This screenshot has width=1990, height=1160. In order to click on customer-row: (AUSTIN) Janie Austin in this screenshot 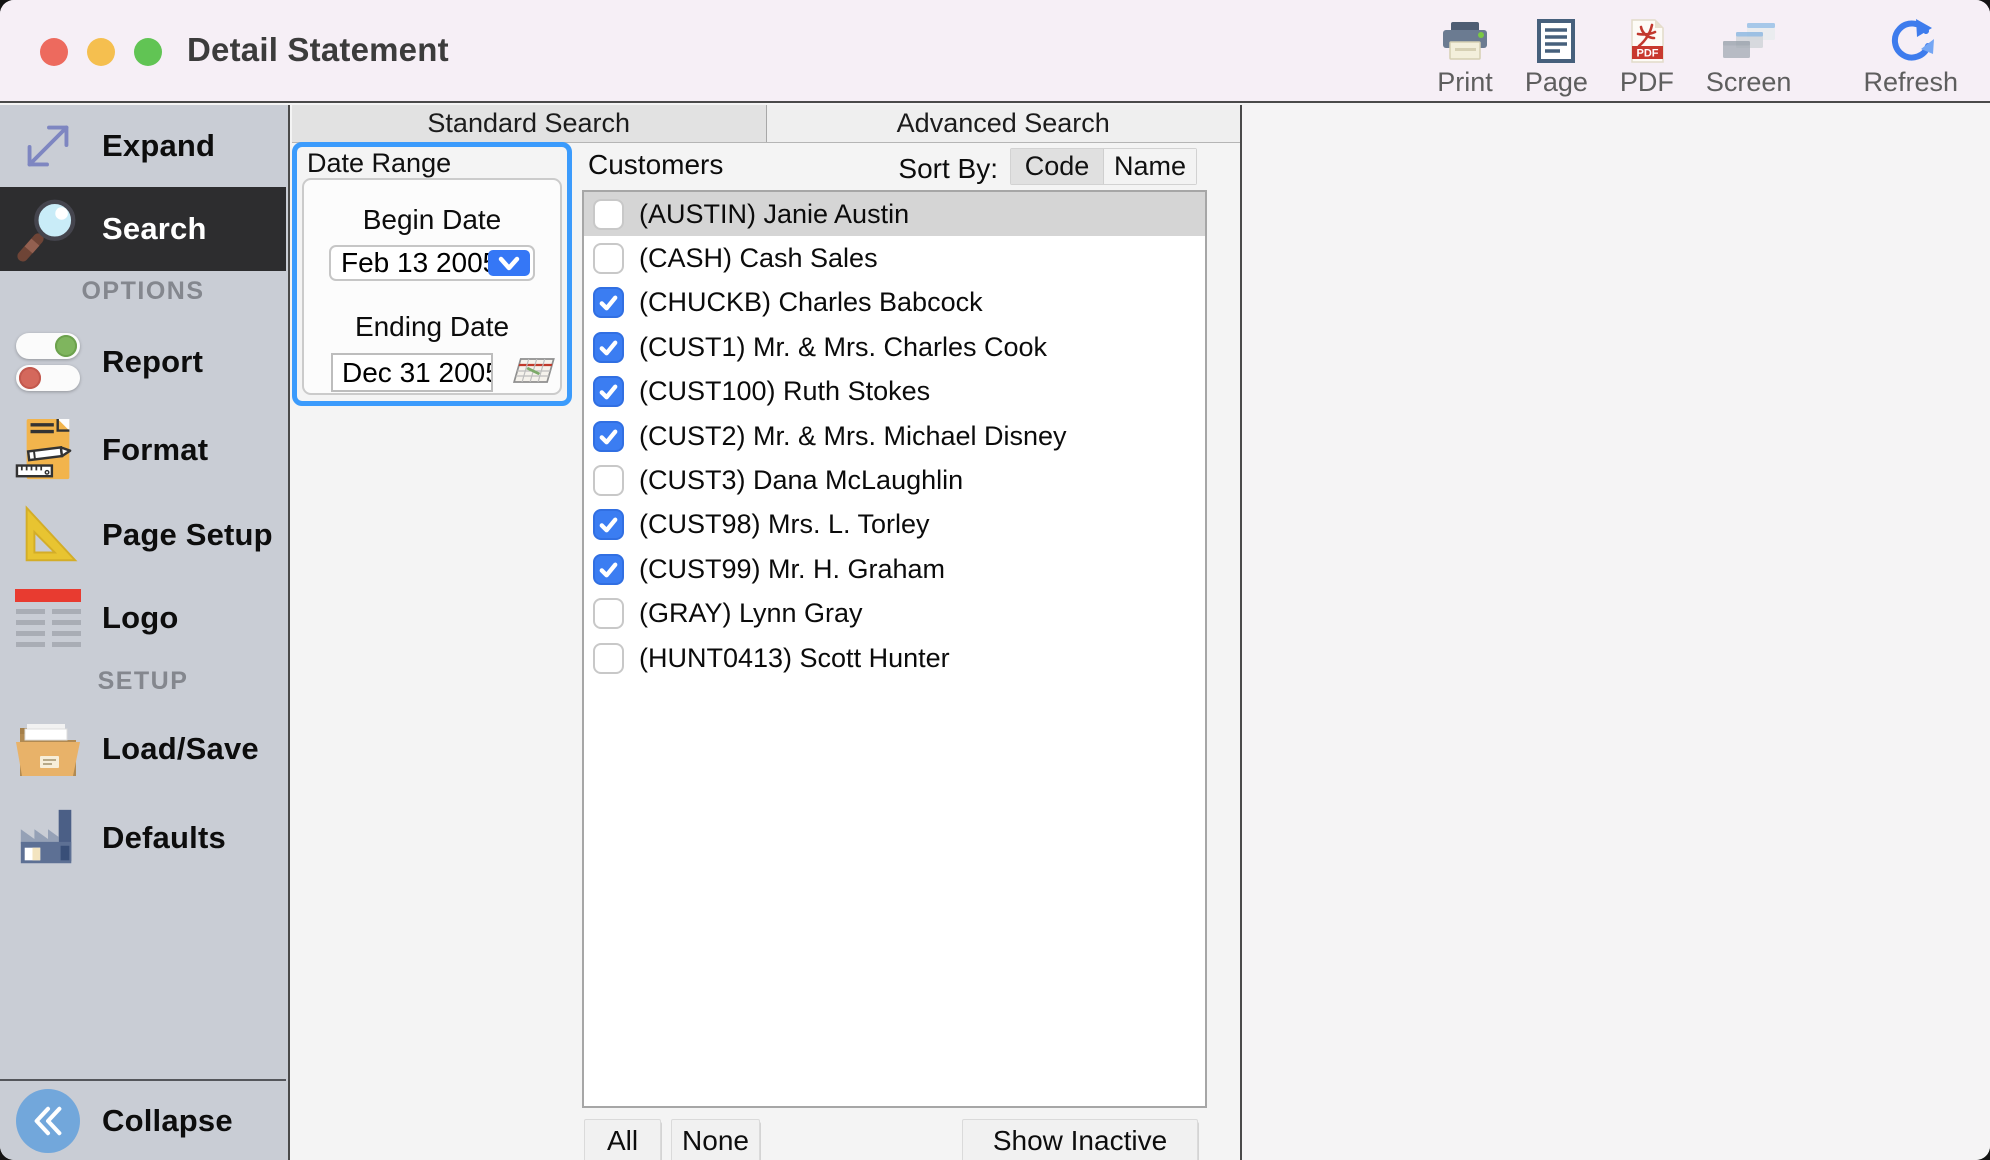, I will do `click(894, 214)`.